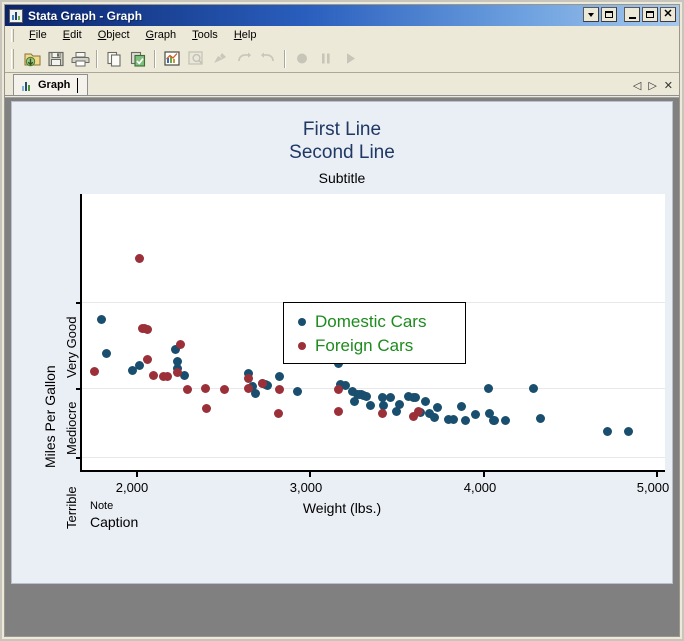 Image resolution: width=684 pixels, height=641 pixels. I want to click on menu-edit: Edit, so click(72, 35).